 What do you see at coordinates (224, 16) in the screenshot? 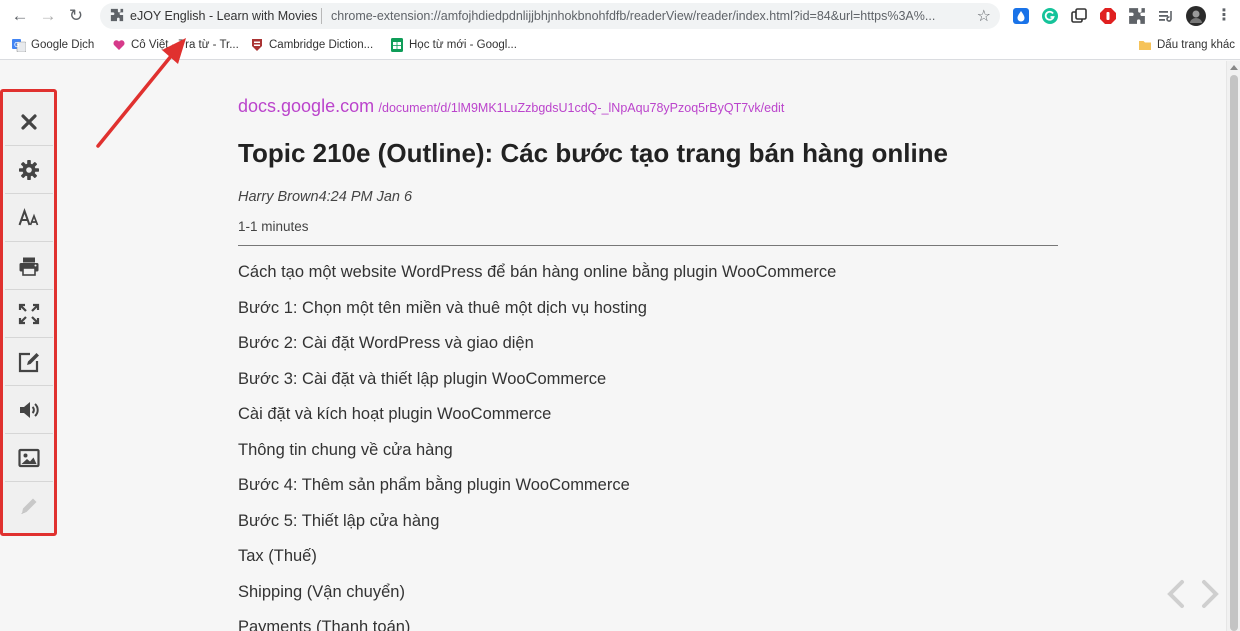
I see `page-title-in-omnibox: eJOY English - Learn with Movies` at bounding box center [224, 16].